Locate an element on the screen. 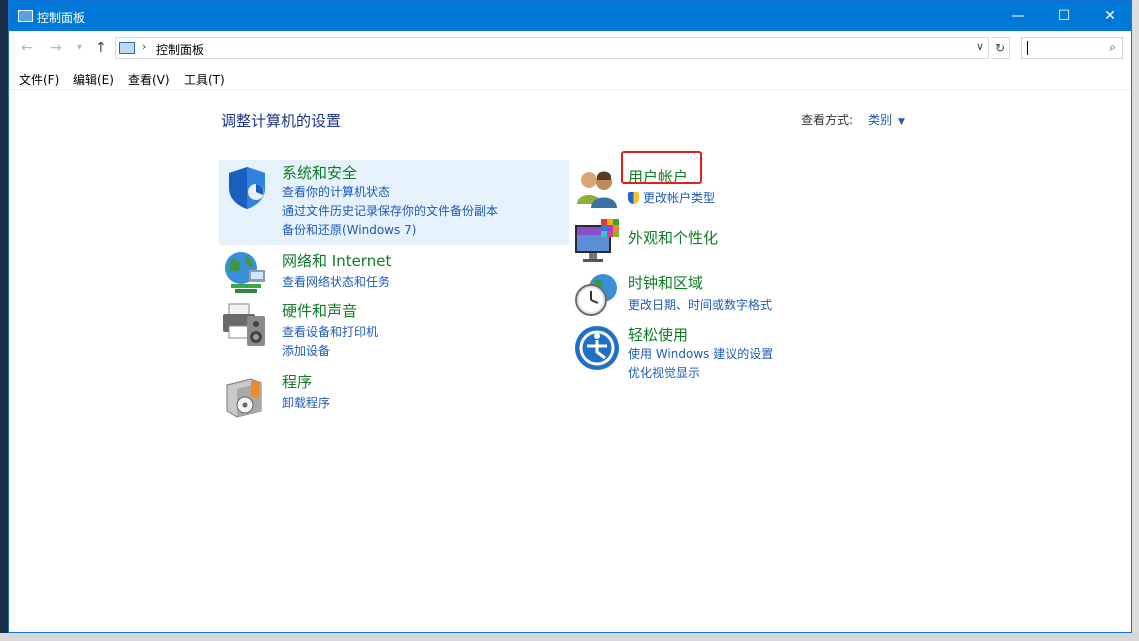  link-change-date-time-format: 更改日期、时间或数字格式 is located at coordinates (700, 304).